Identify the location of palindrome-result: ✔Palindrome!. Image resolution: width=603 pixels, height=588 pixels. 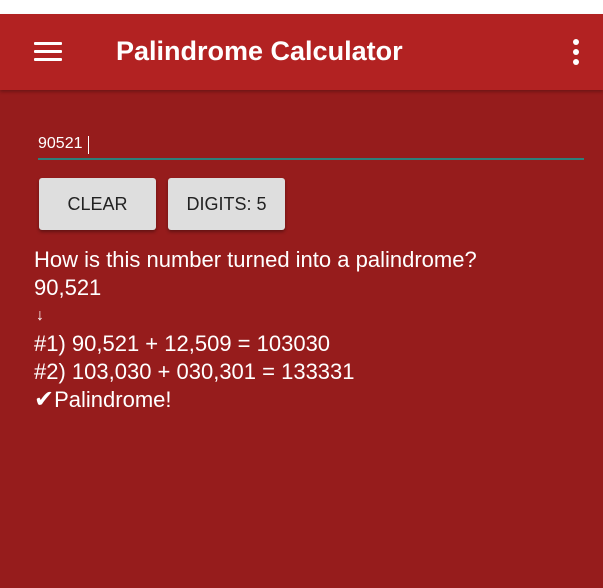
(314, 400).